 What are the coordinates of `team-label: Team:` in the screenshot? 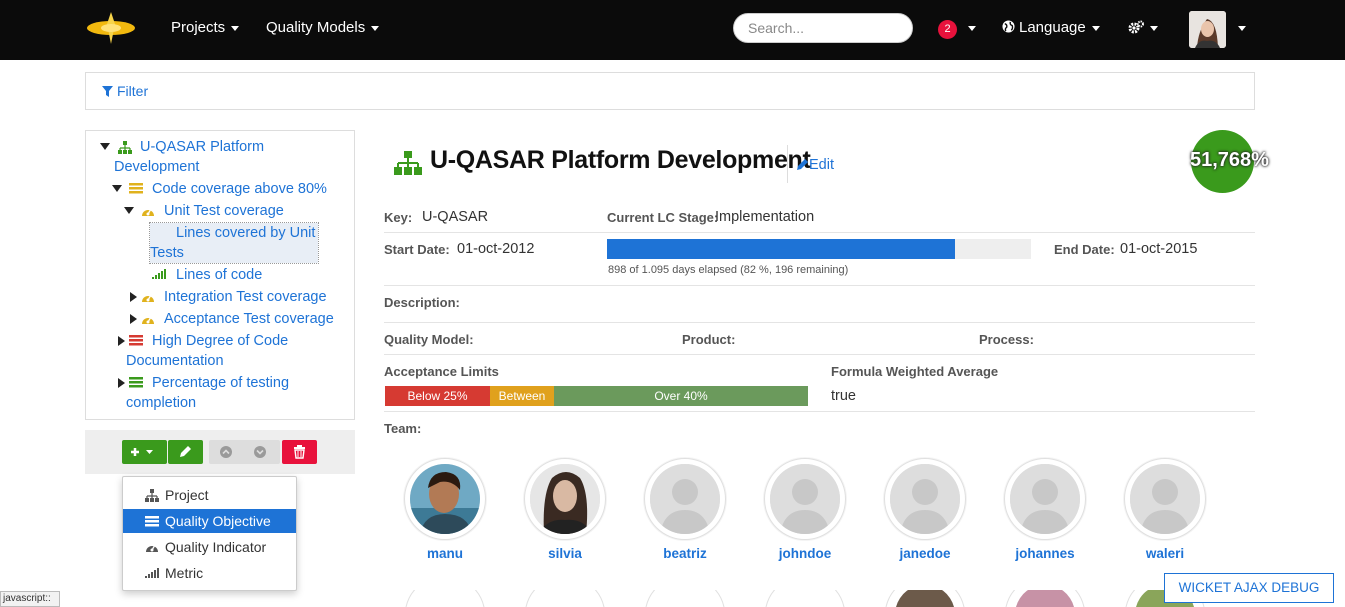 It's located at (403, 428).